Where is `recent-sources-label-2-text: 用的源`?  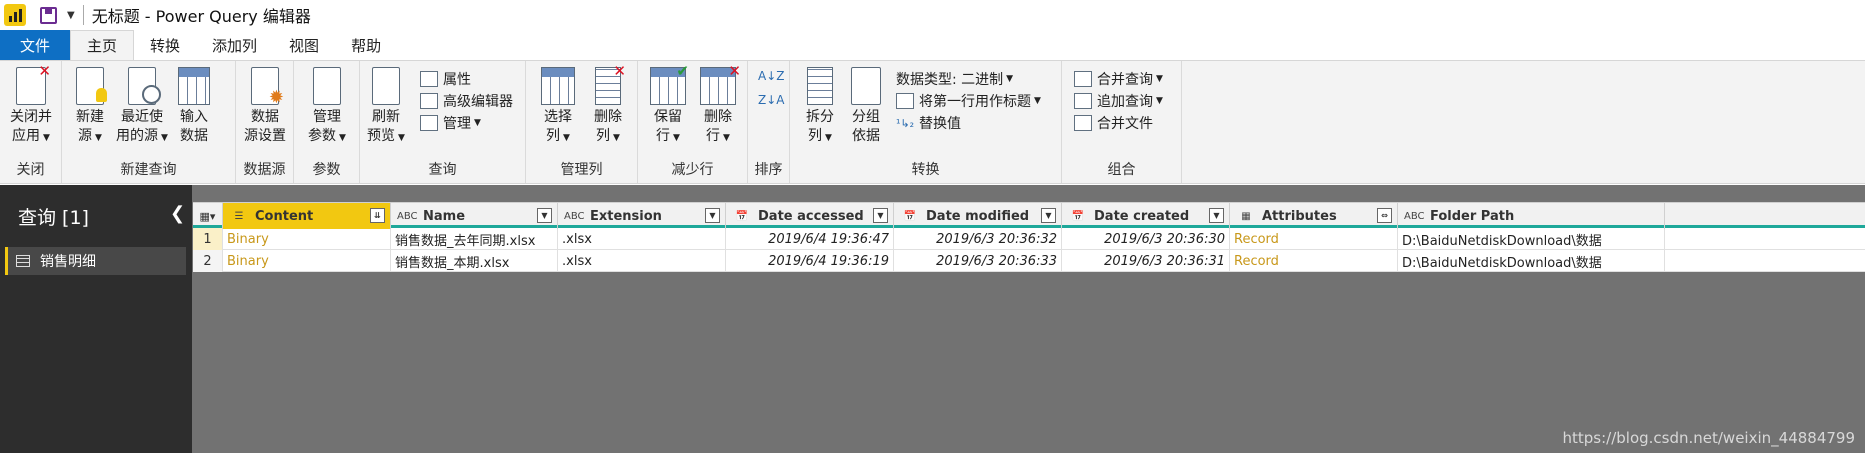
recent-sources-label-2-text: 用的源 is located at coordinates (137, 136).